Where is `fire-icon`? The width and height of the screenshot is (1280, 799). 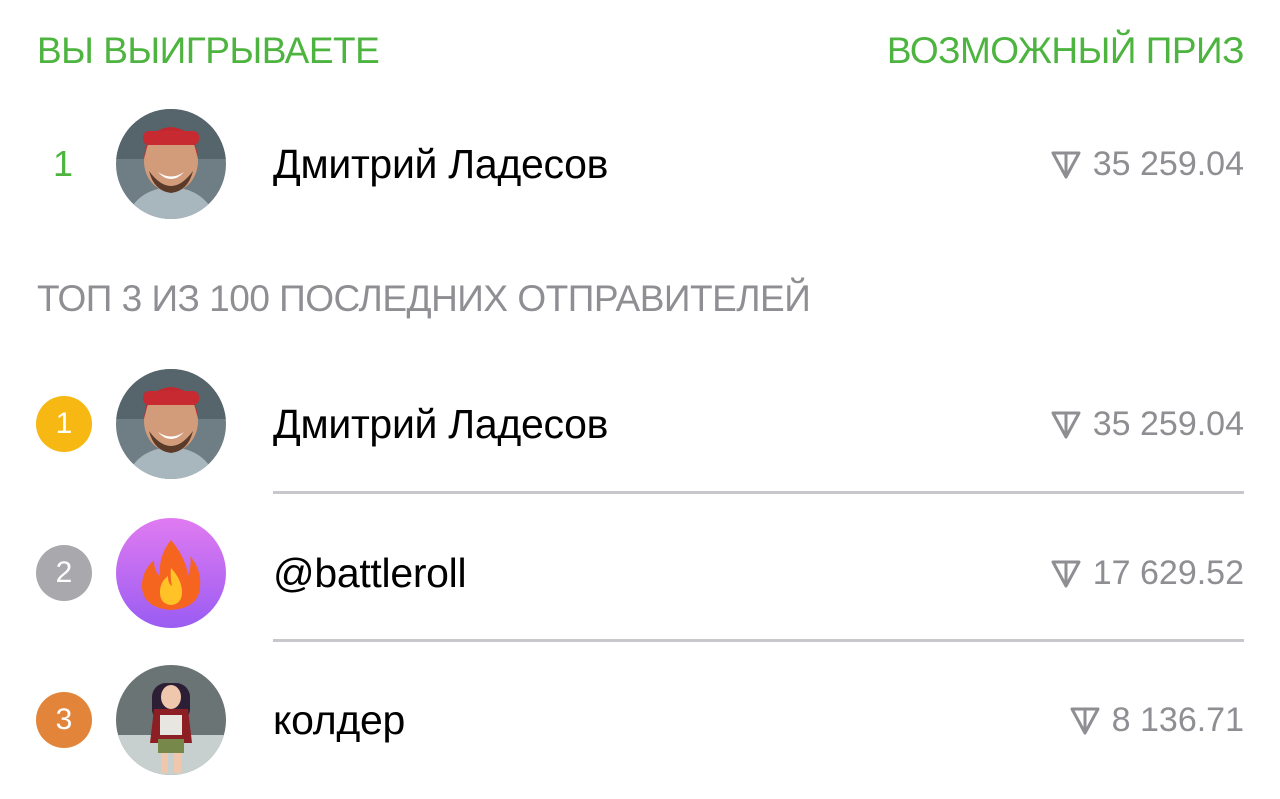
fire-icon is located at coordinates (171, 573).